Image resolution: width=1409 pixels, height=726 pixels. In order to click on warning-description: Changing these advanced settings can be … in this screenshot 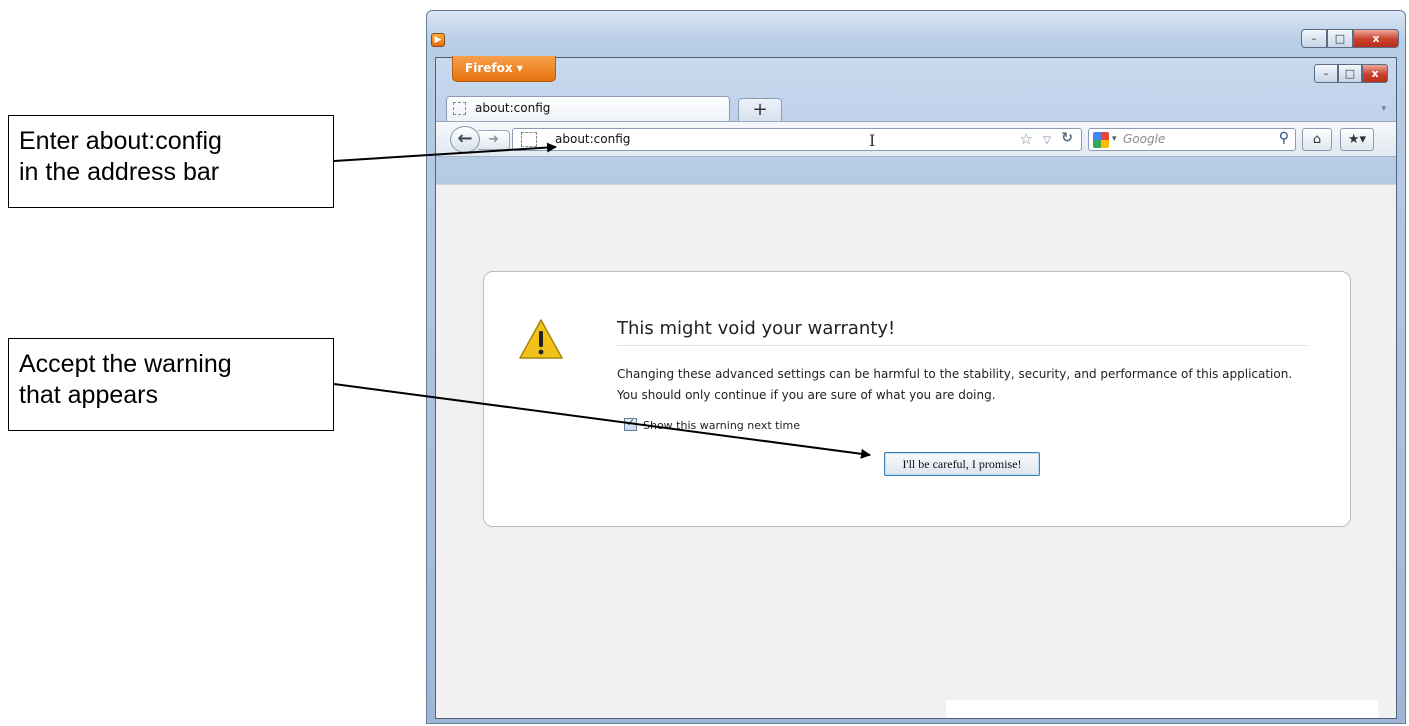, I will do `click(955, 384)`.